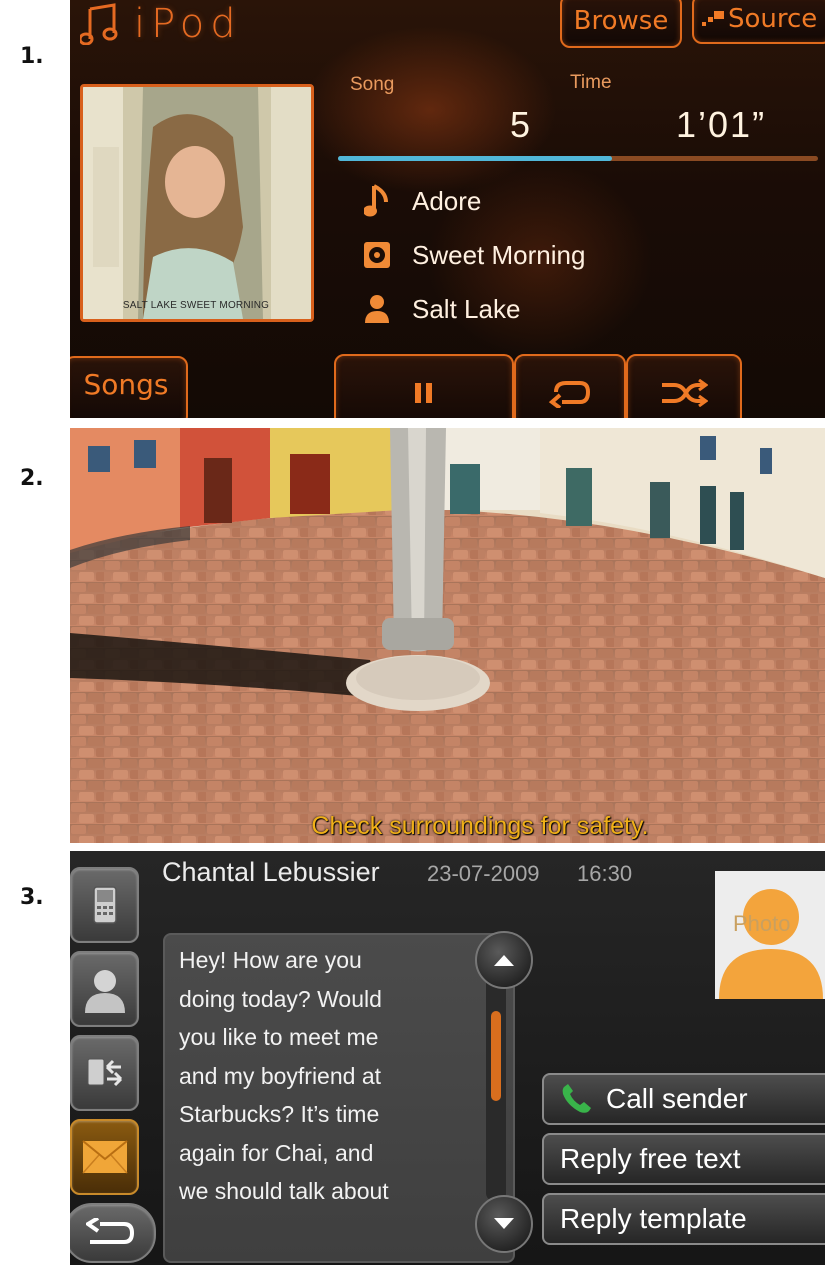 This screenshot has width=825, height=1265. I want to click on reply-free-text-label: Reply free text, so click(650, 1158).